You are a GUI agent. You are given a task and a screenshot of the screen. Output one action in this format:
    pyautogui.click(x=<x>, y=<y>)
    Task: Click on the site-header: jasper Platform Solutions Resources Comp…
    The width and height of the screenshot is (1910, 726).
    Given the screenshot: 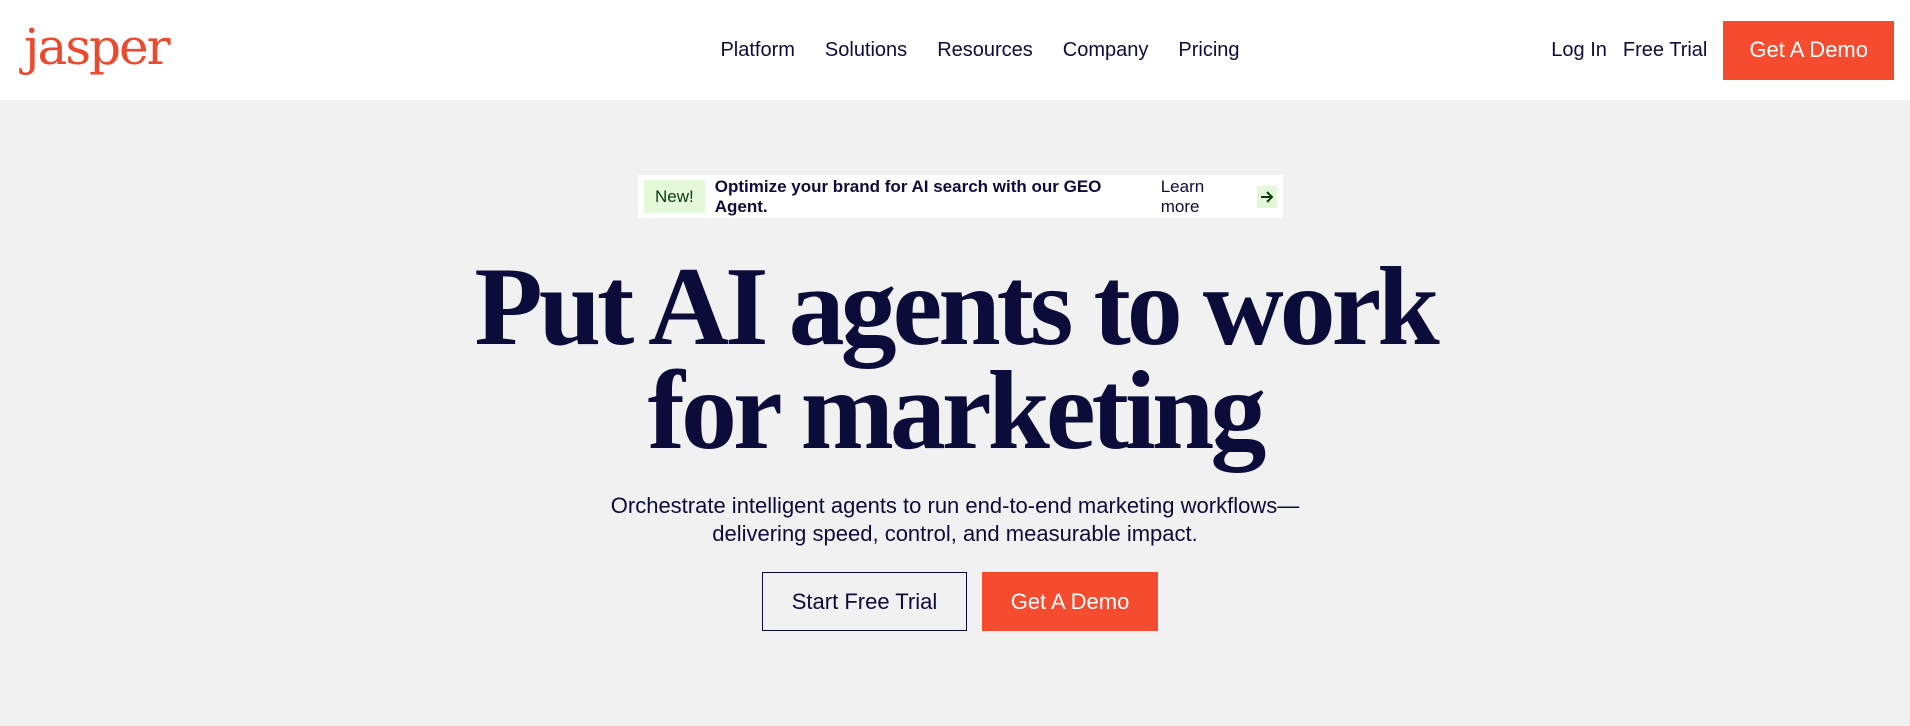 What is the action you would take?
    pyautogui.click(x=955, y=50)
    